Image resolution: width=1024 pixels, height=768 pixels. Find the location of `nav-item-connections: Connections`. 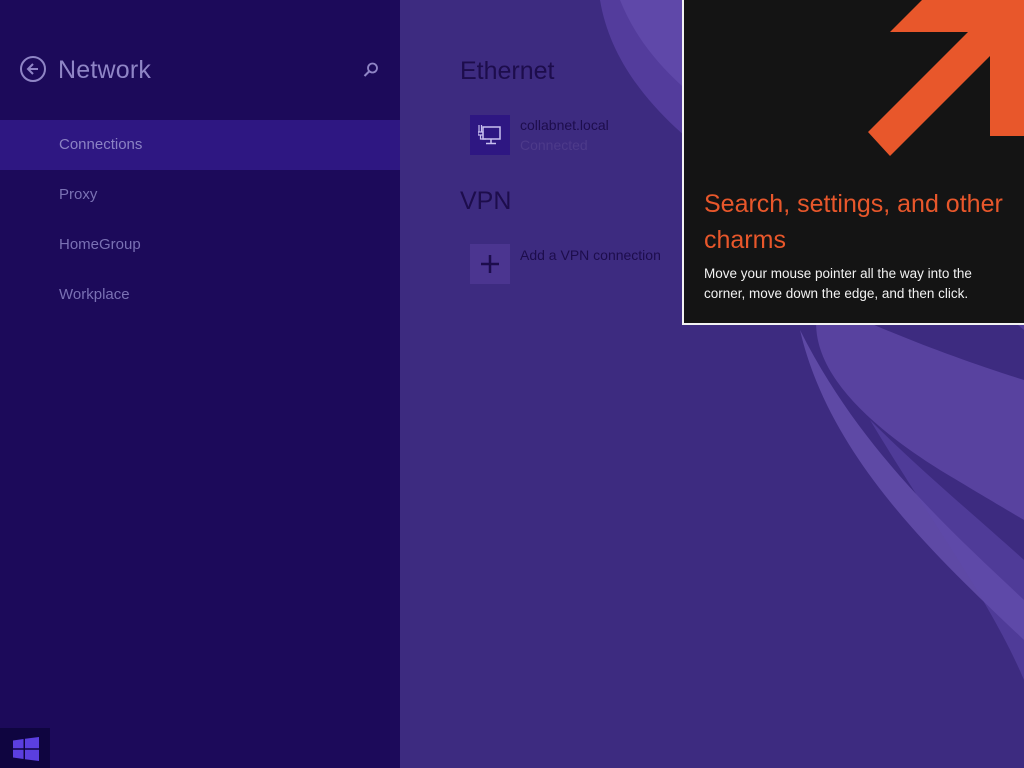

nav-item-connections: Connections is located at coordinates (200, 145).